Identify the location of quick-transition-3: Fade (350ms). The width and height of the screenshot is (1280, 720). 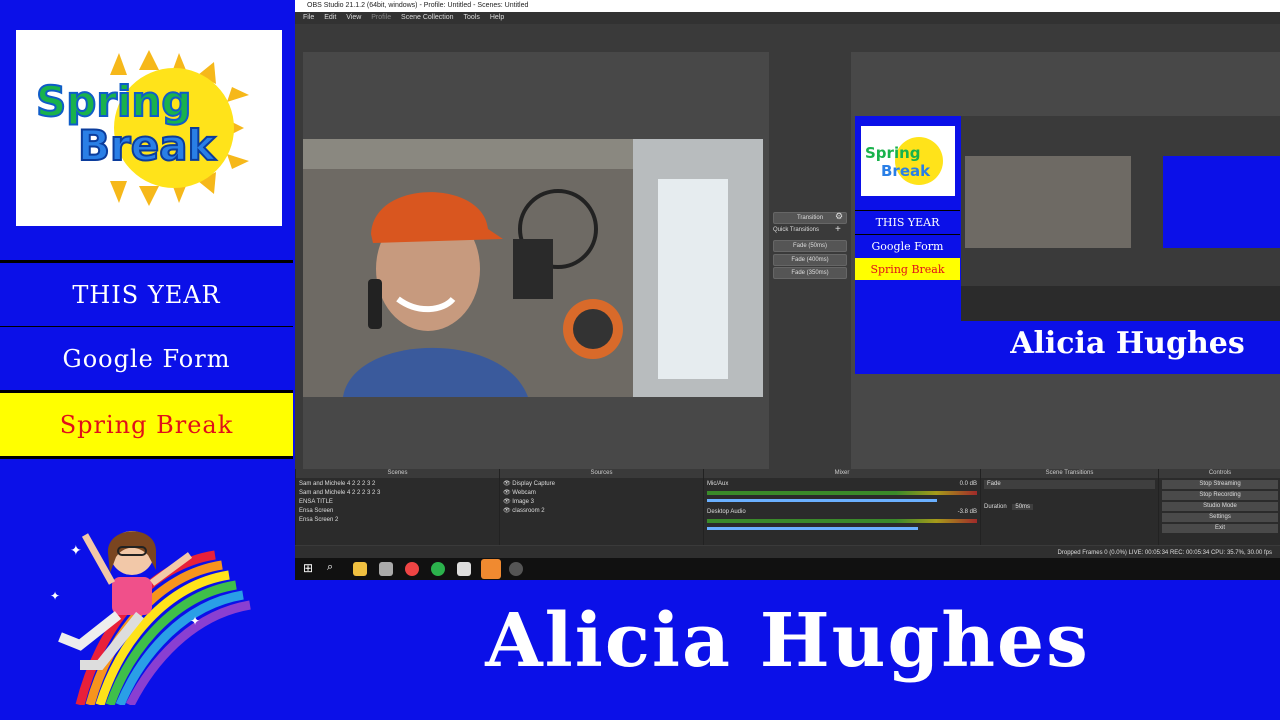
(810, 273).